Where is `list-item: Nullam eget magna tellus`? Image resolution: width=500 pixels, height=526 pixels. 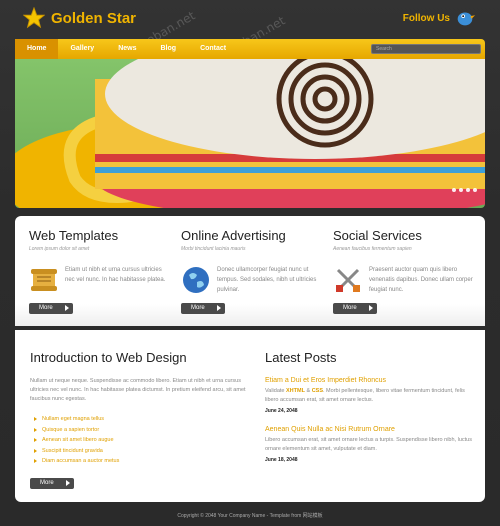 list-item: Nullam eget magna tellus is located at coordinates (140, 419).